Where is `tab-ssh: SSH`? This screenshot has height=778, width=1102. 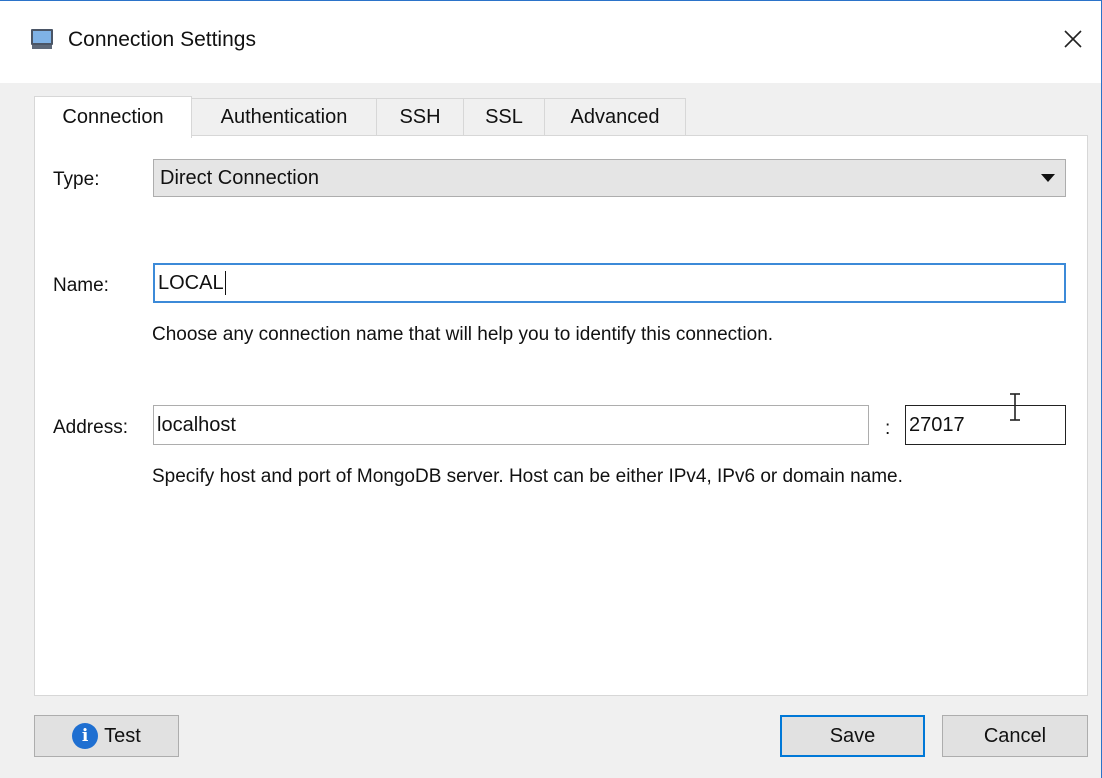
tab-ssh: SSH is located at coordinates (420, 117).